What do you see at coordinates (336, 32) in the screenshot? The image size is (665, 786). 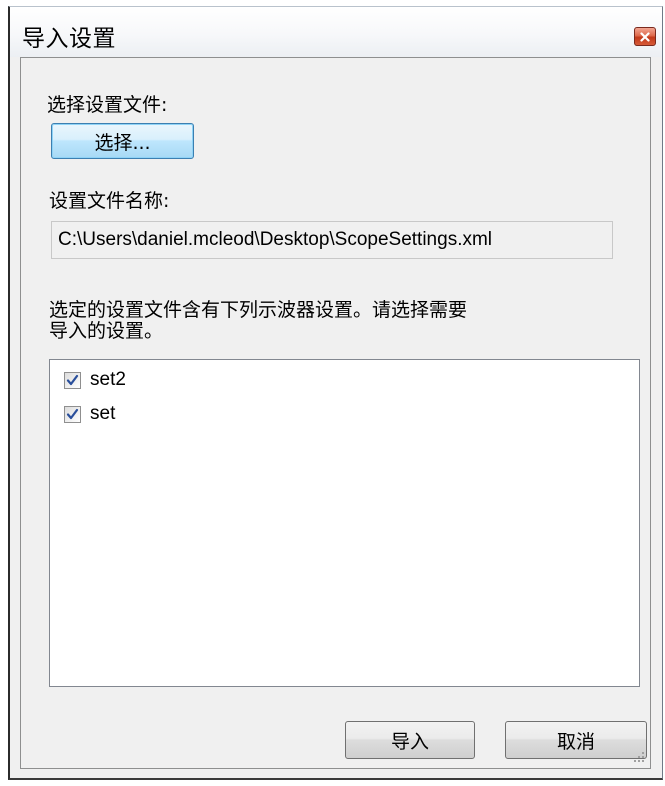 I see `title-bar: 导入设置` at bounding box center [336, 32].